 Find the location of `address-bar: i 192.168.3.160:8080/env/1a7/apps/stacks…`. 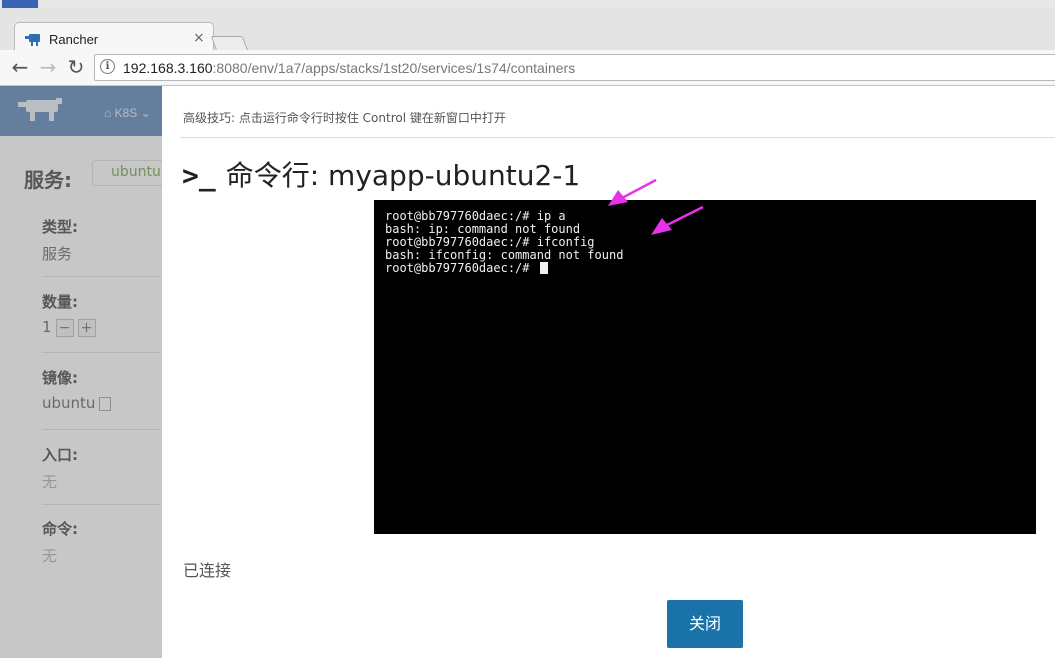

address-bar: i 192.168.3.160:8080/env/1a7/apps/stacks… is located at coordinates (574, 67).